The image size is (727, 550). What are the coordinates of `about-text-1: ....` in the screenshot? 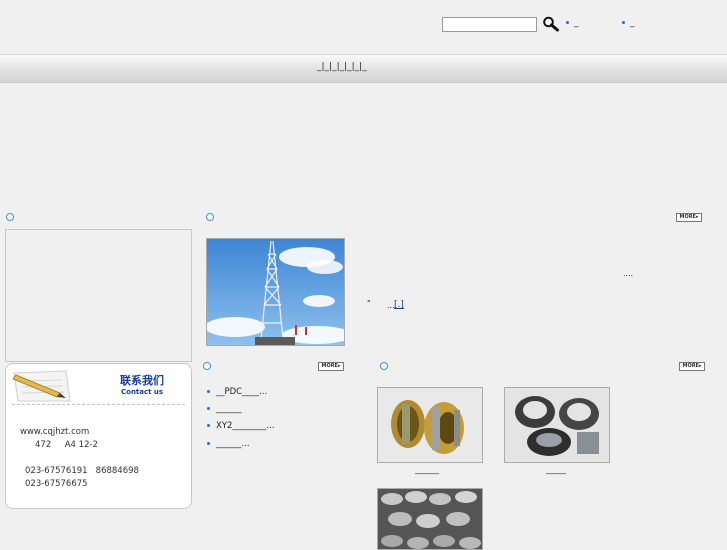 It's located at (628, 273).